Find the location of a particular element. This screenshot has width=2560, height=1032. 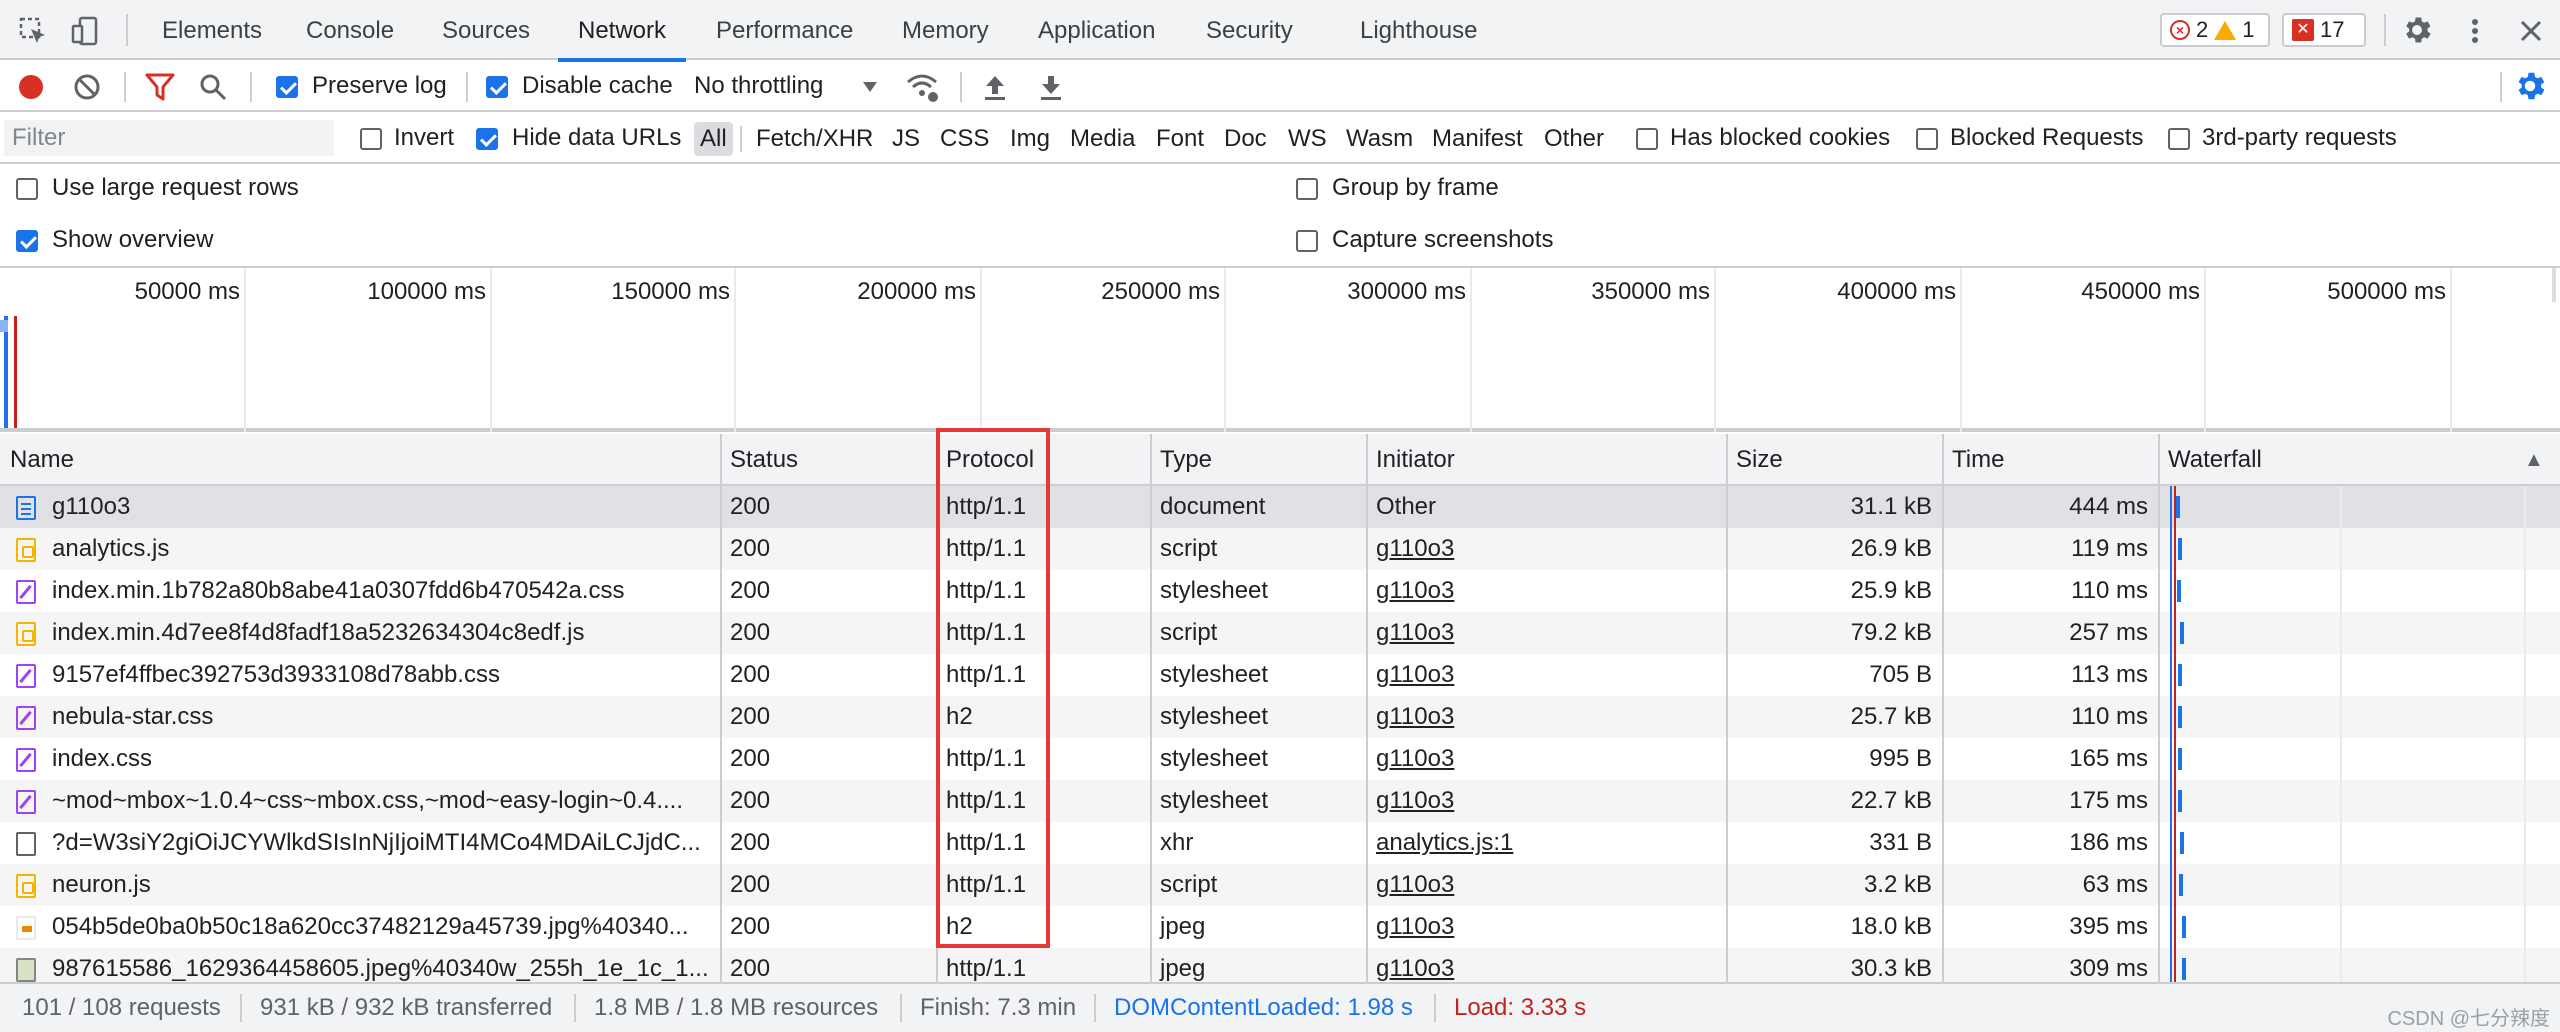

column-header-status: Status is located at coordinates (828, 460).